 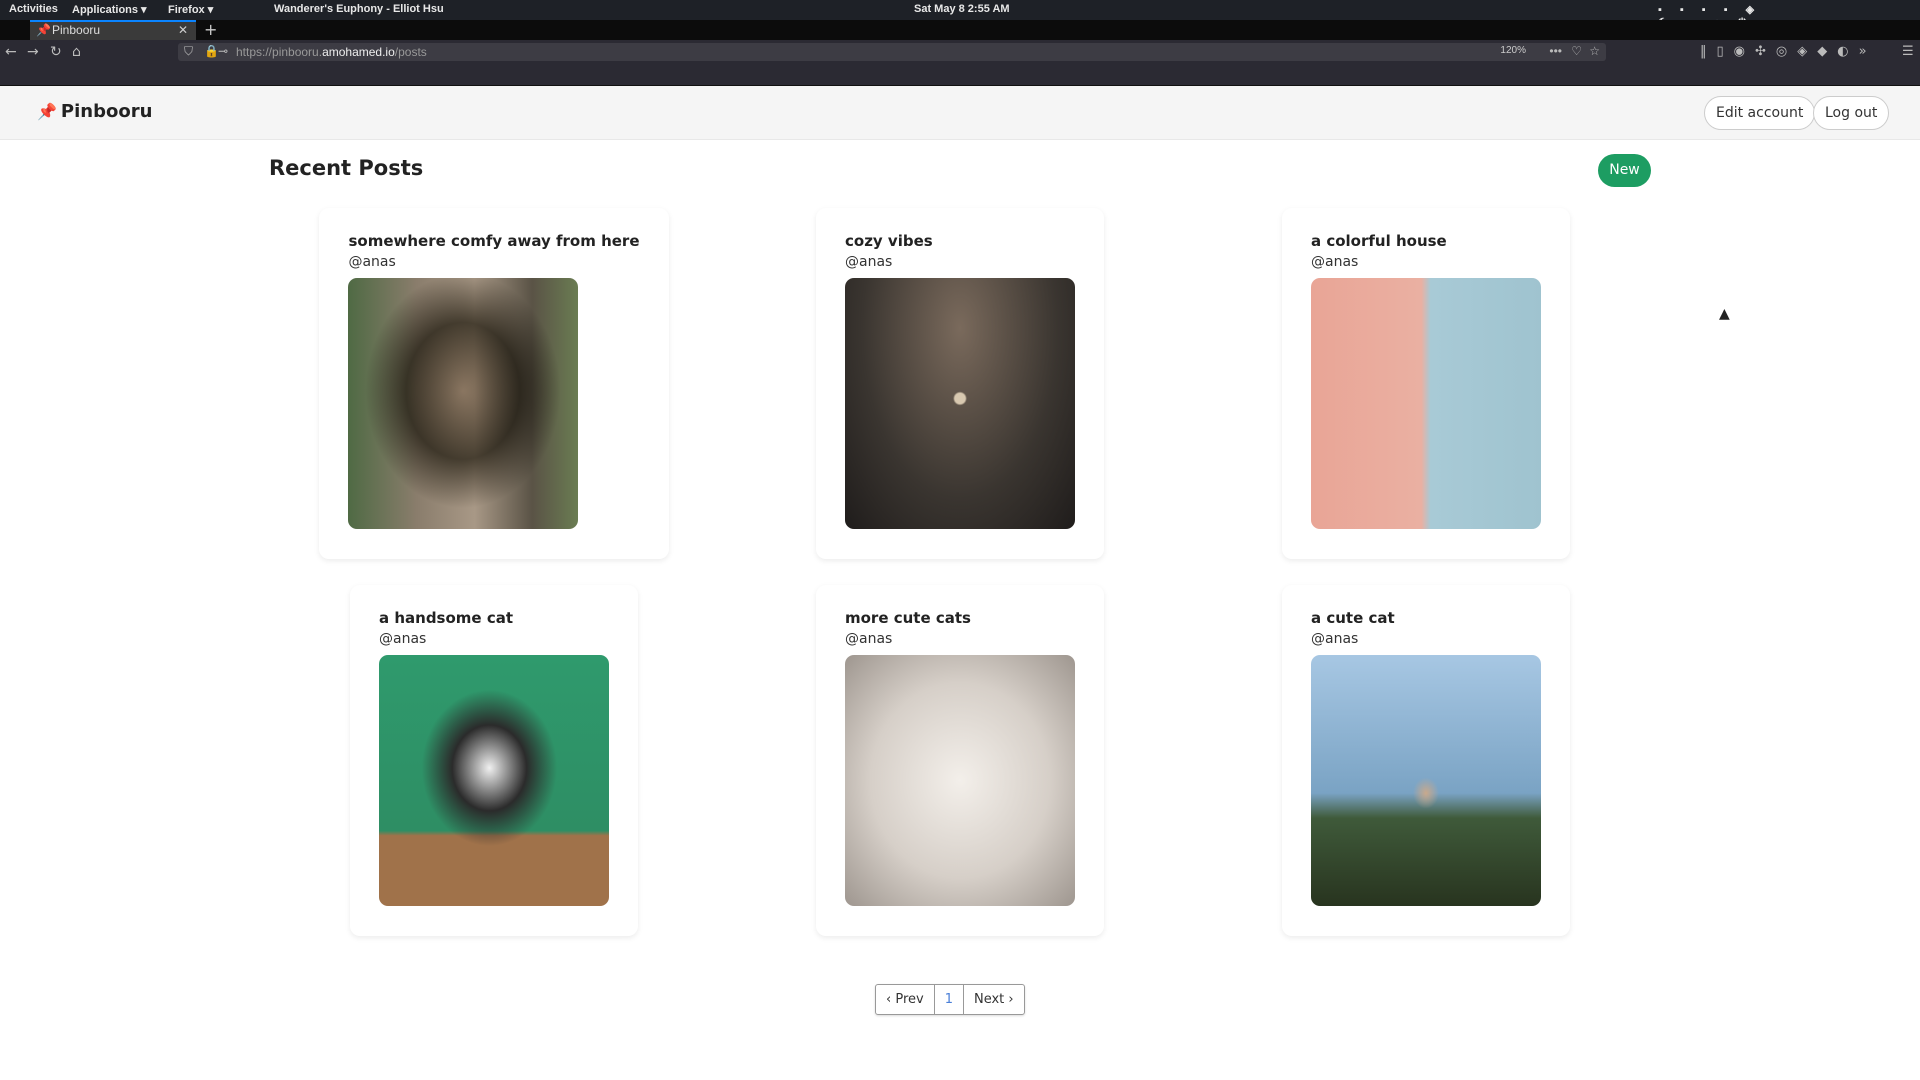 I want to click on pagination: ‹ Prev 1 Next ›, so click(x=950, y=999).